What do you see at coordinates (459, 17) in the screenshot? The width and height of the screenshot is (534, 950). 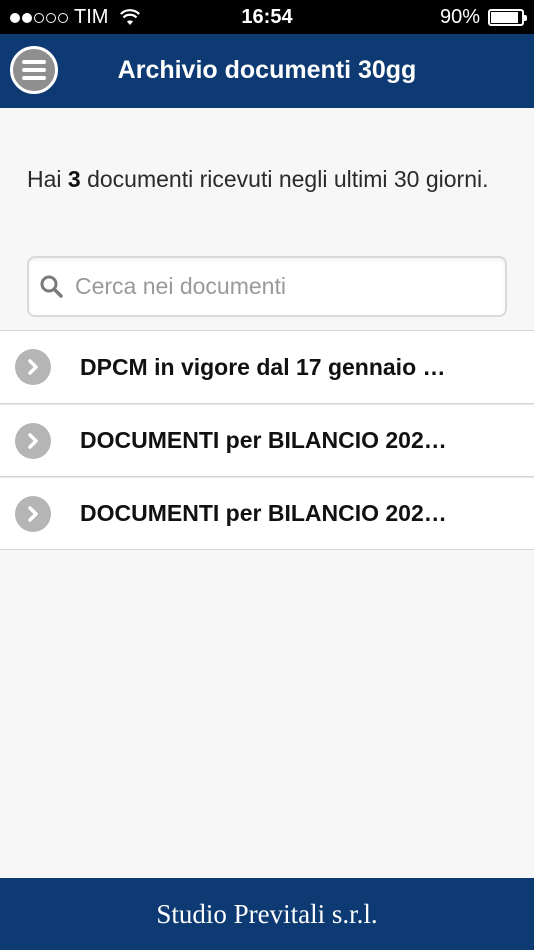 I see `battery-percent: 90%` at bounding box center [459, 17].